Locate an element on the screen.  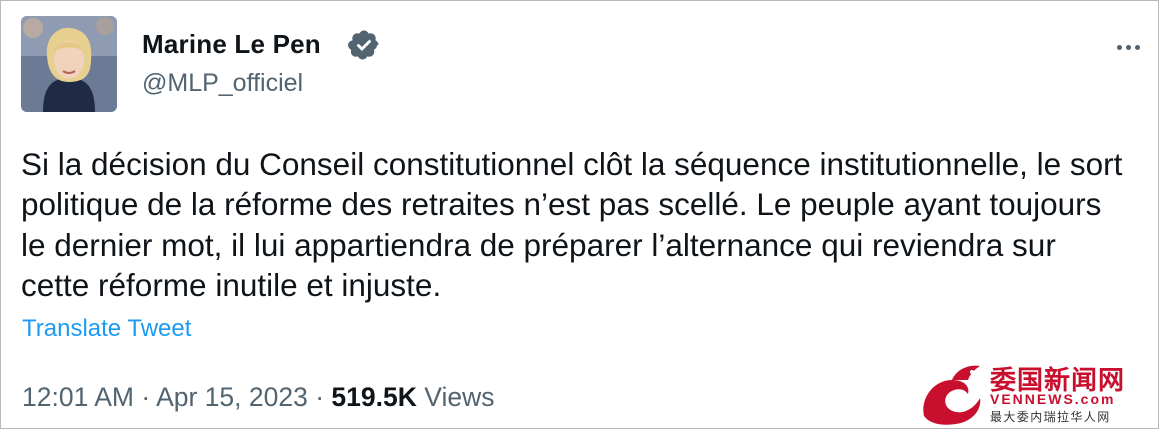
views-count: 519.5K is located at coordinates (374, 397).